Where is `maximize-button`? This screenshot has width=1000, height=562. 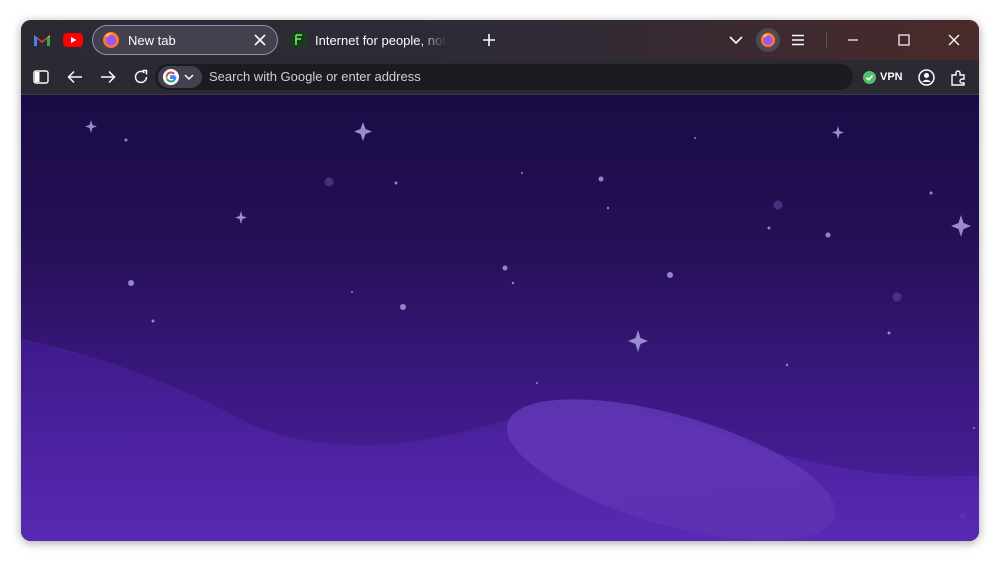 maximize-button is located at coordinates (904, 40).